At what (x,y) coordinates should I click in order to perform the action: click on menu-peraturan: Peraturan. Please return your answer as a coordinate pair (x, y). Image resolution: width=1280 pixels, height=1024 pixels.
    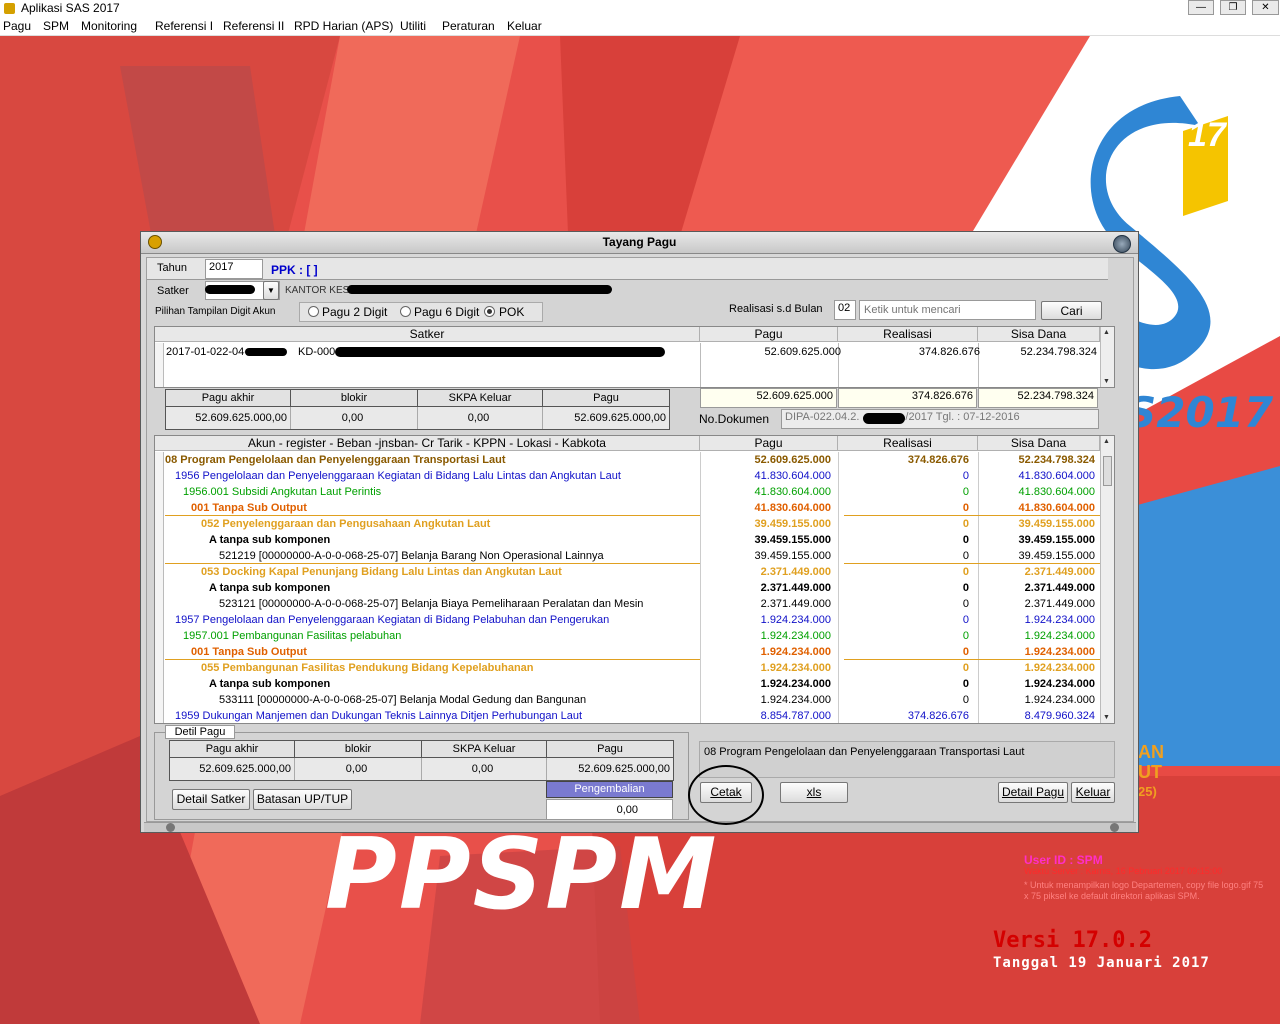
    Looking at the image, I should click on (468, 26).